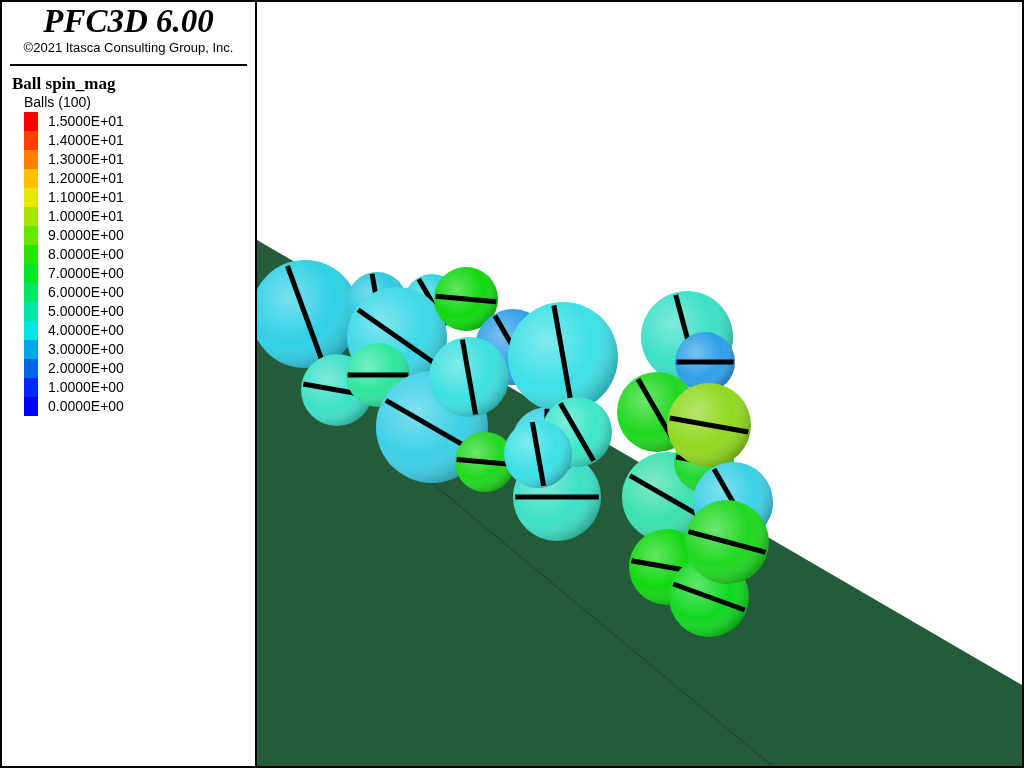 The image size is (1024, 768). Describe the element at coordinates (86, 273) in the screenshot. I see `legend-label: 7.0000E+00` at that location.